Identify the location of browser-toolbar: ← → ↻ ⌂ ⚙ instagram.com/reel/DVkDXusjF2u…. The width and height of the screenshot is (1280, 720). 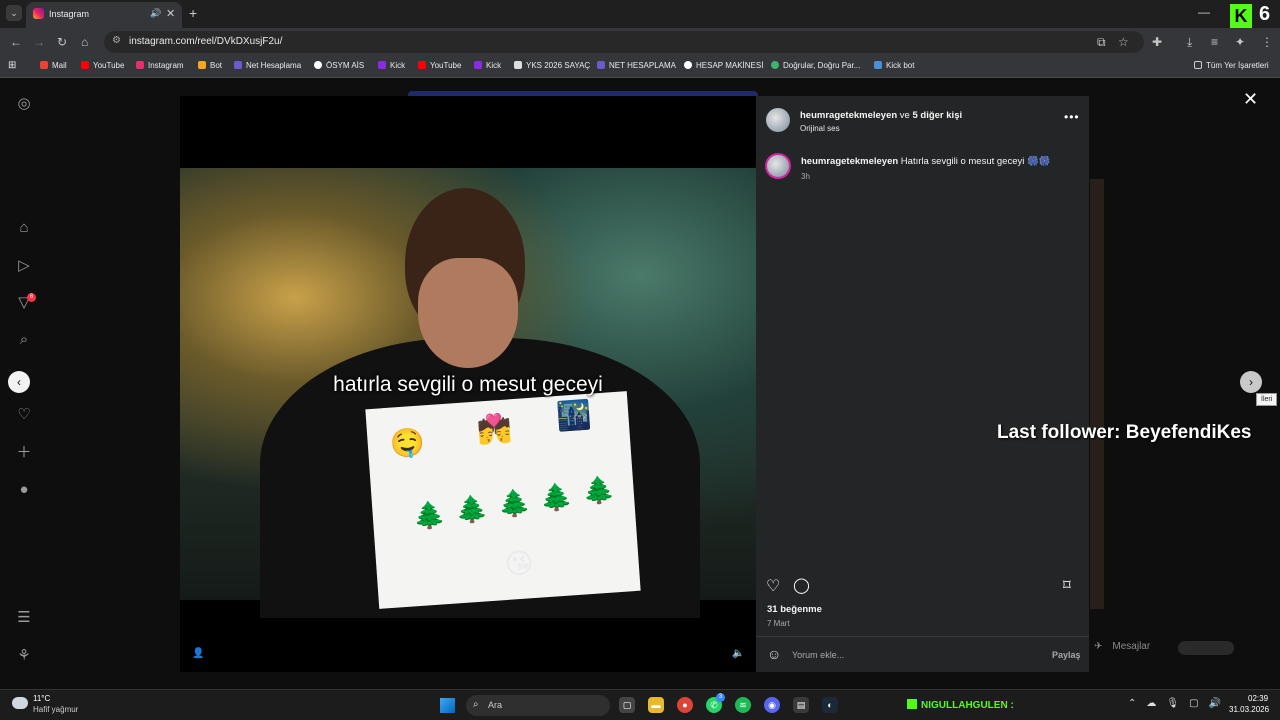
(640, 42).